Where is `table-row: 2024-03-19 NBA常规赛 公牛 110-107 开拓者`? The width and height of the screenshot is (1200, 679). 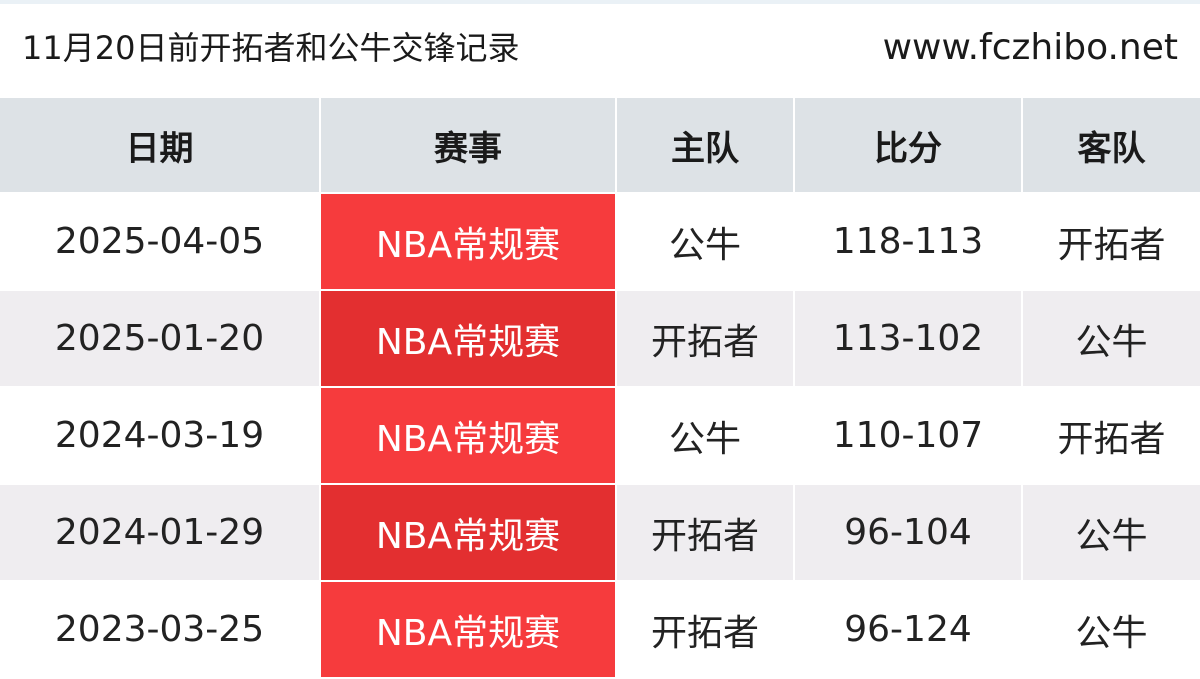
table-row: 2024-03-19 NBA常规赛 公牛 110-107 开拓者 is located at coordinates (600, 436).